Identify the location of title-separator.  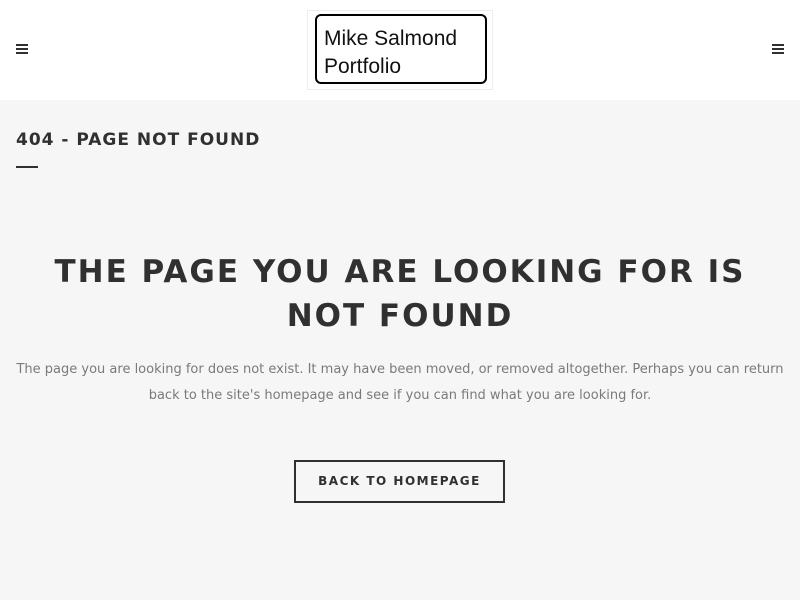
(27, 167).